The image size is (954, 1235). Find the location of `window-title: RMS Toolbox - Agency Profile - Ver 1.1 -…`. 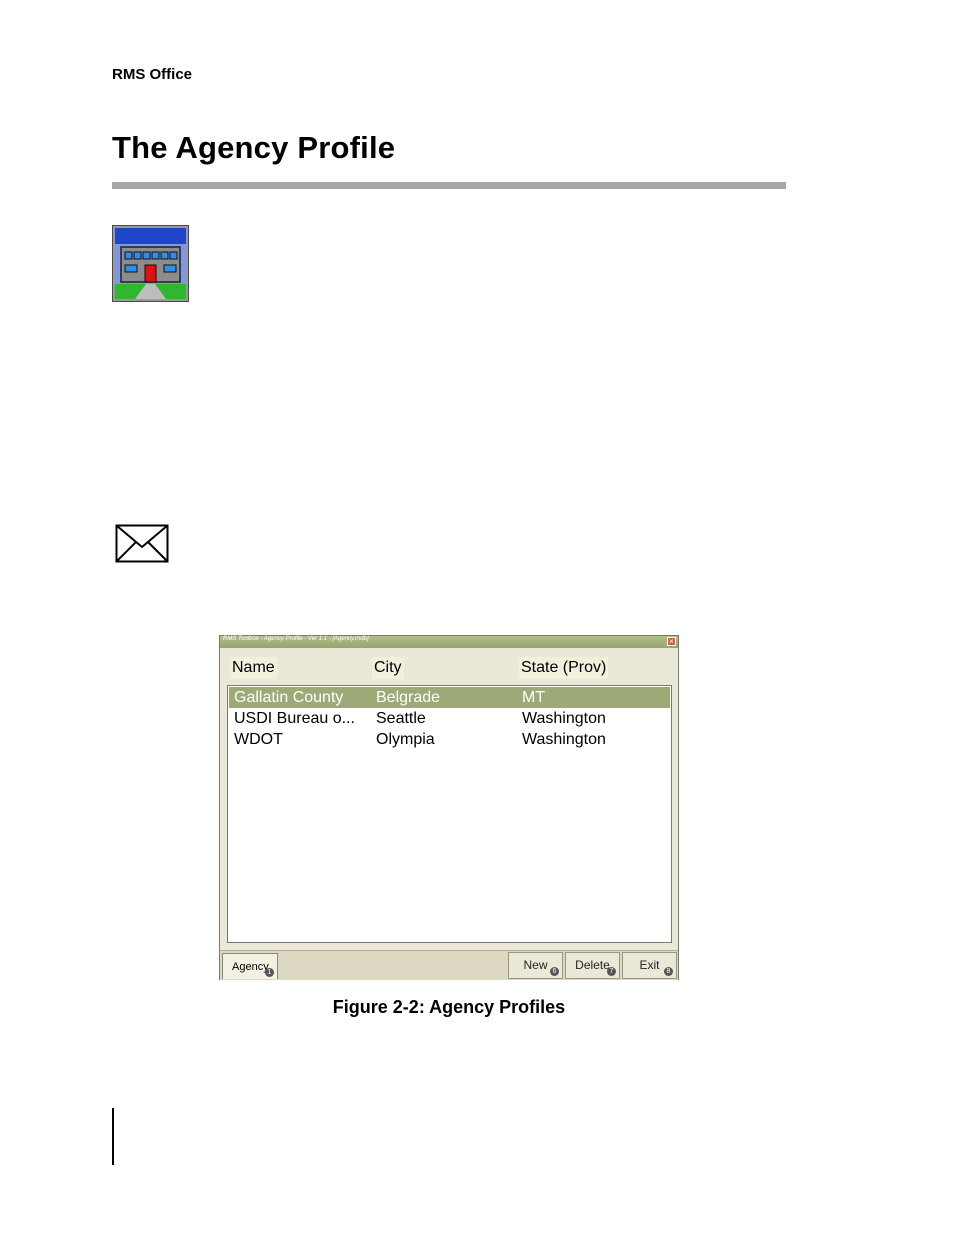

window-title: RMS Toolbox - Agency Profile - Ver 1.1 -… is located at coordinates (296, 639).